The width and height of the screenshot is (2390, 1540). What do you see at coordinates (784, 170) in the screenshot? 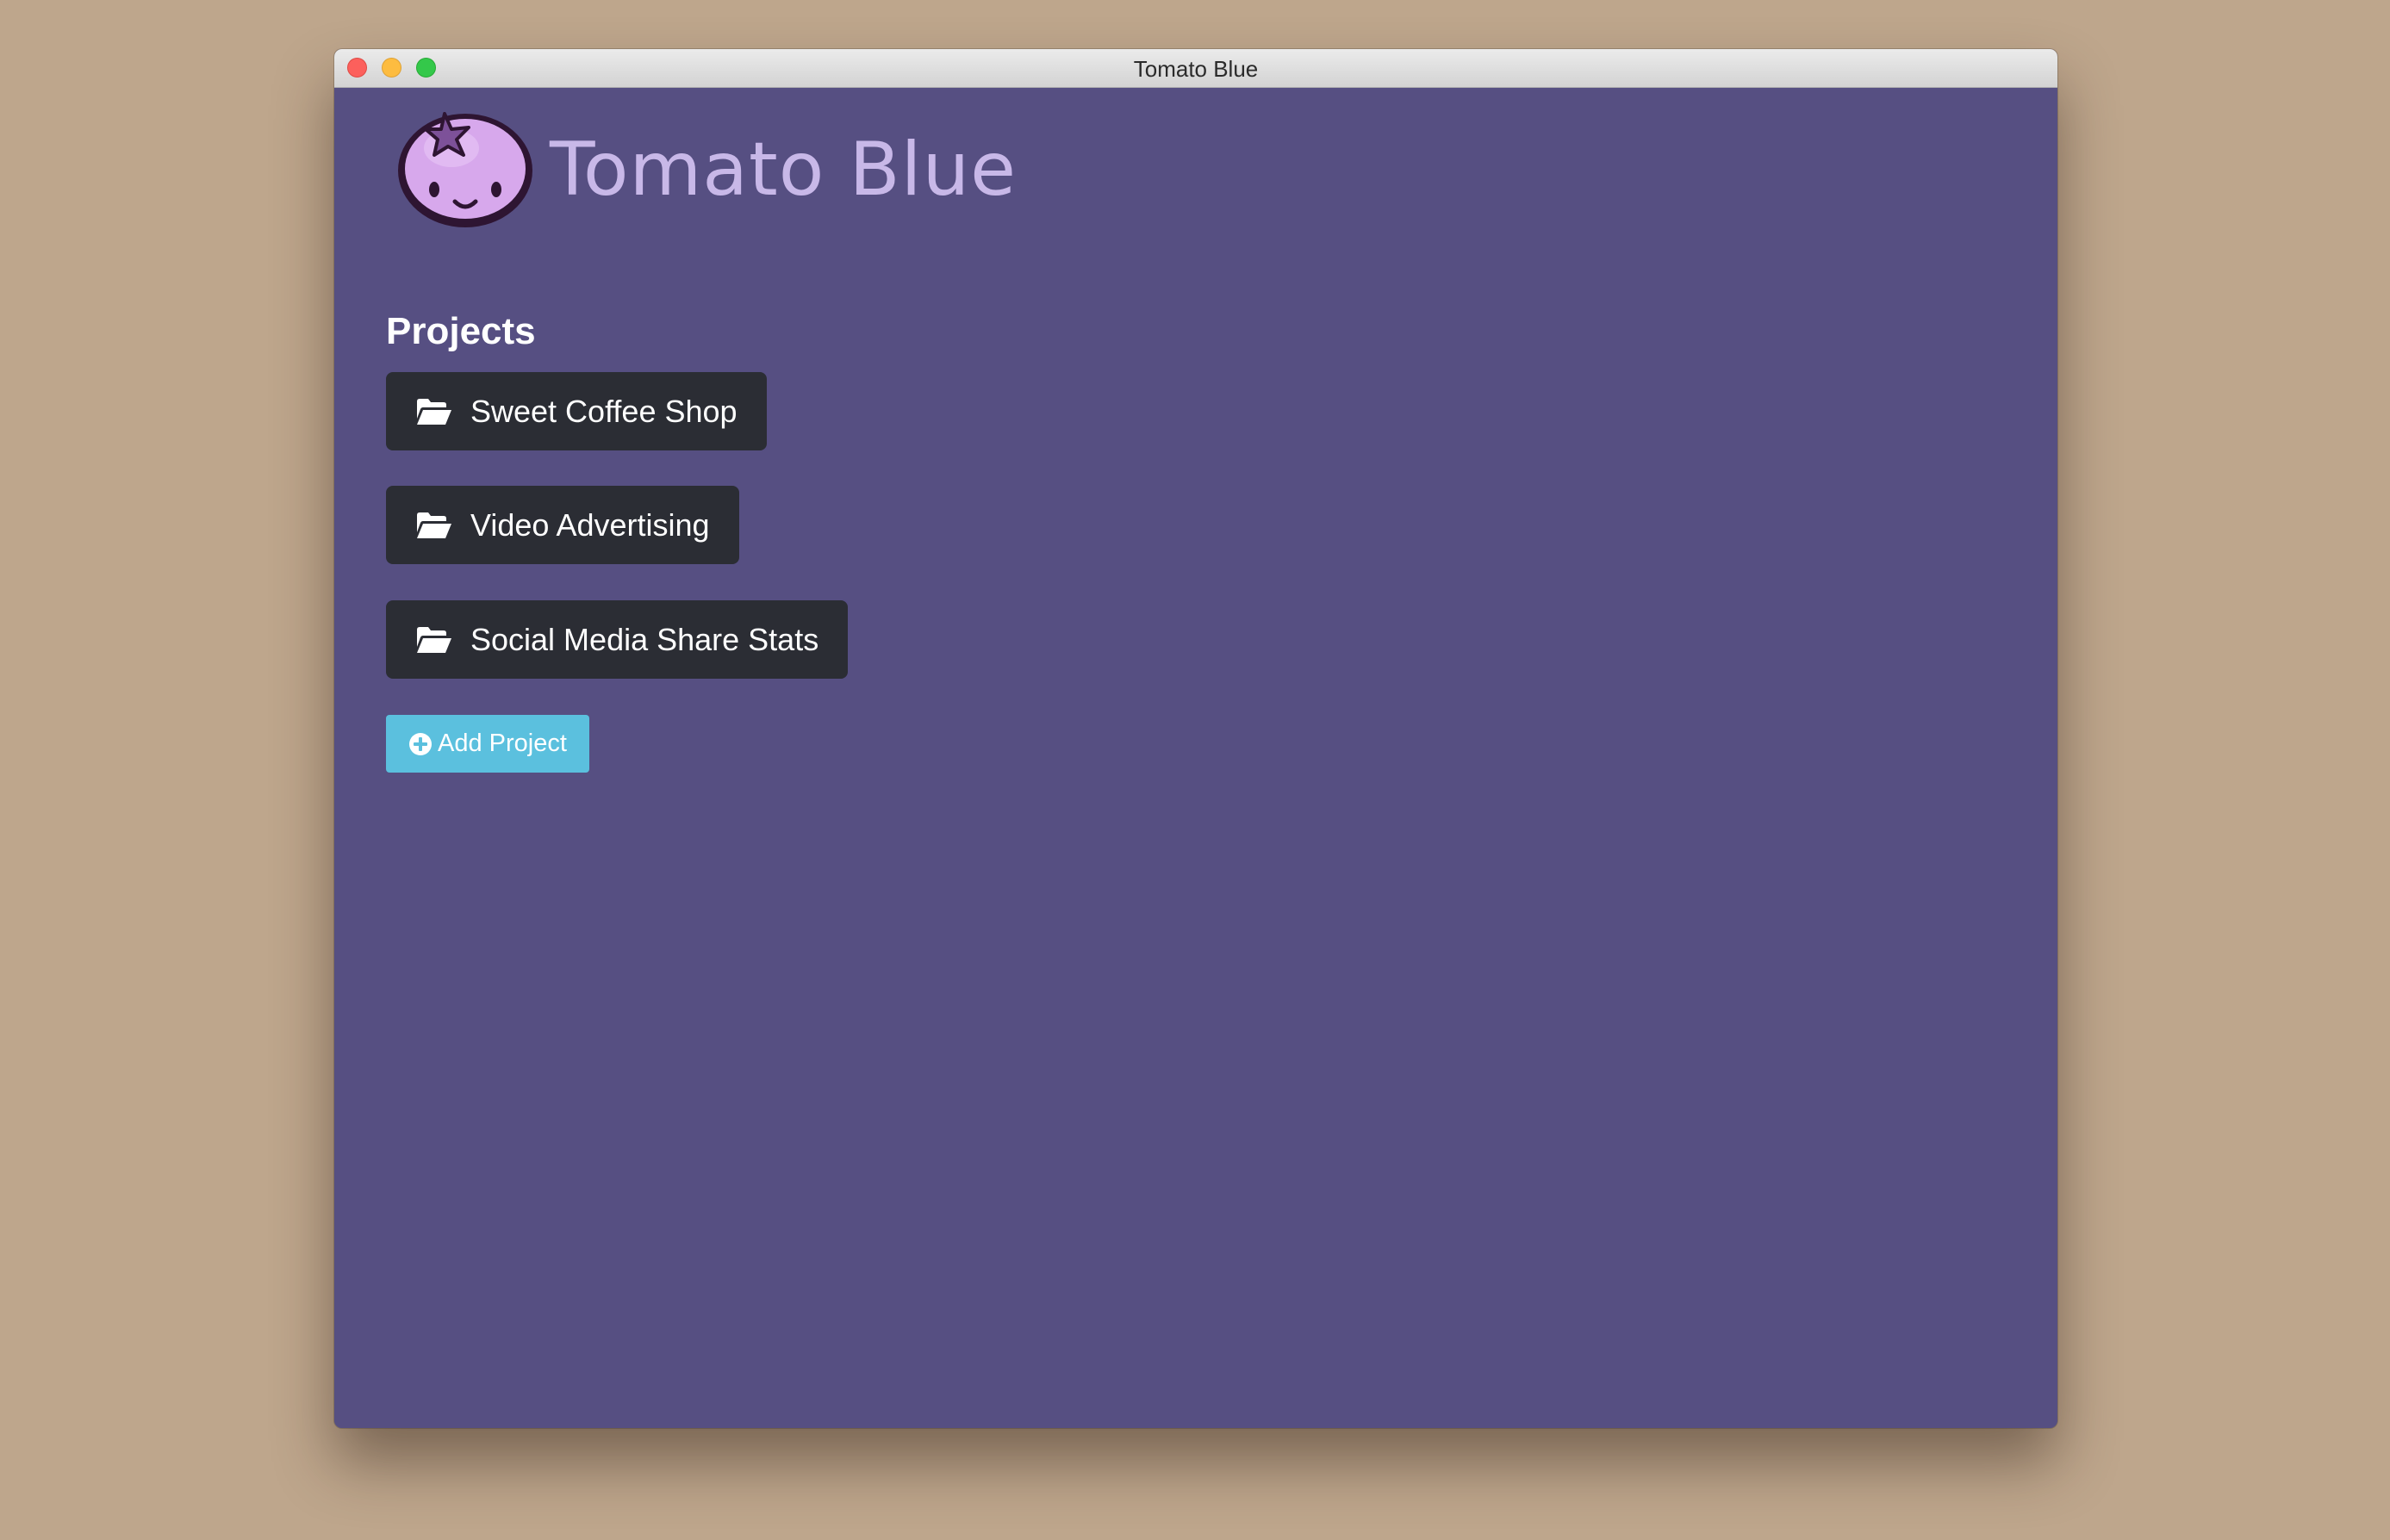
I see `app-brand-name: Tomato Blue` at bounding box center [784, 170].